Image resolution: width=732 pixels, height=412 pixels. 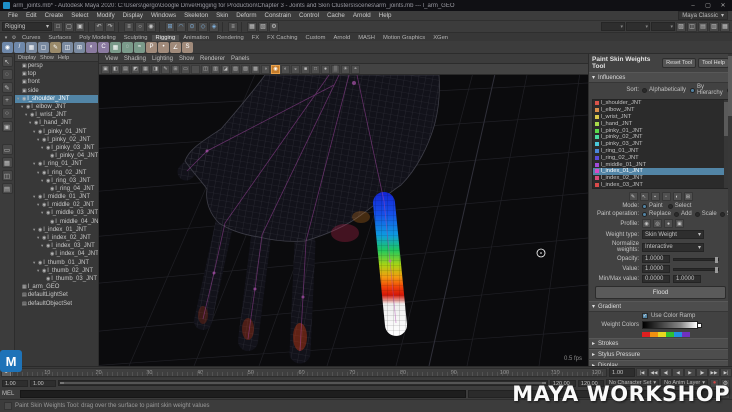 What do you see at coordinates (666, 196) in the screenshot?
I see `unlock-influence-icon: ▫` at bounding box center [666, 196].